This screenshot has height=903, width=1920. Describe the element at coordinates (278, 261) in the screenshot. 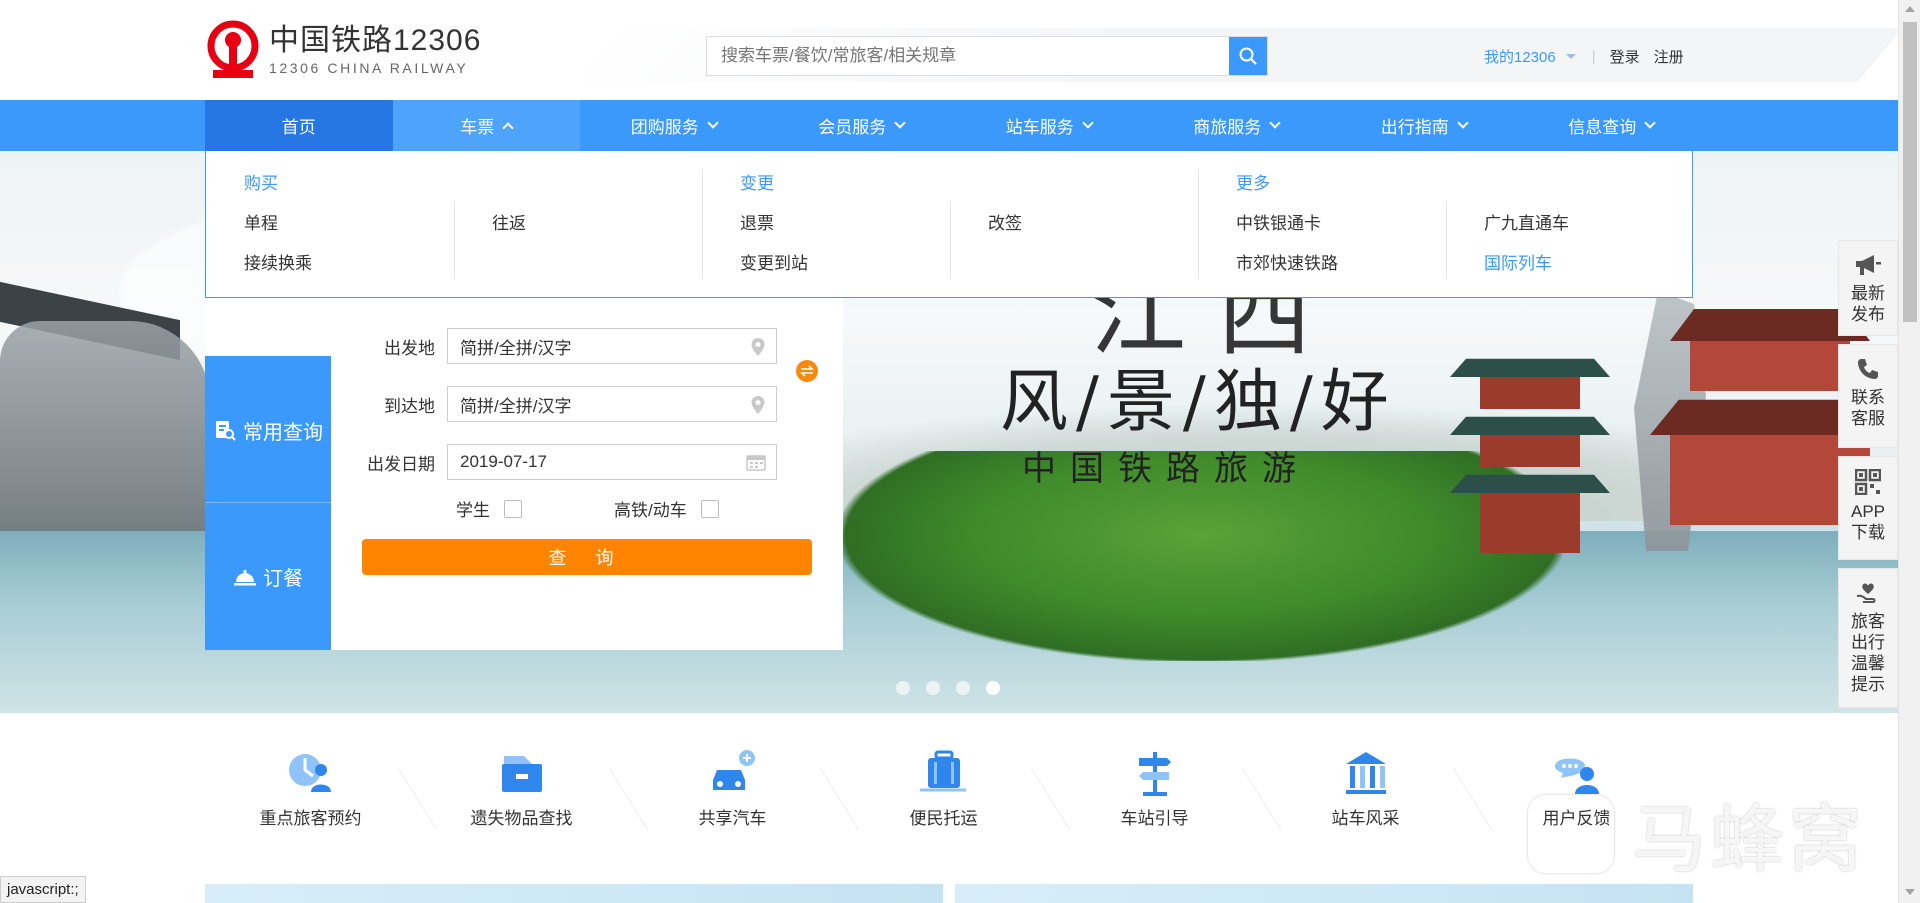

I see `menu-link-transfer: 接续换乘` at that location.